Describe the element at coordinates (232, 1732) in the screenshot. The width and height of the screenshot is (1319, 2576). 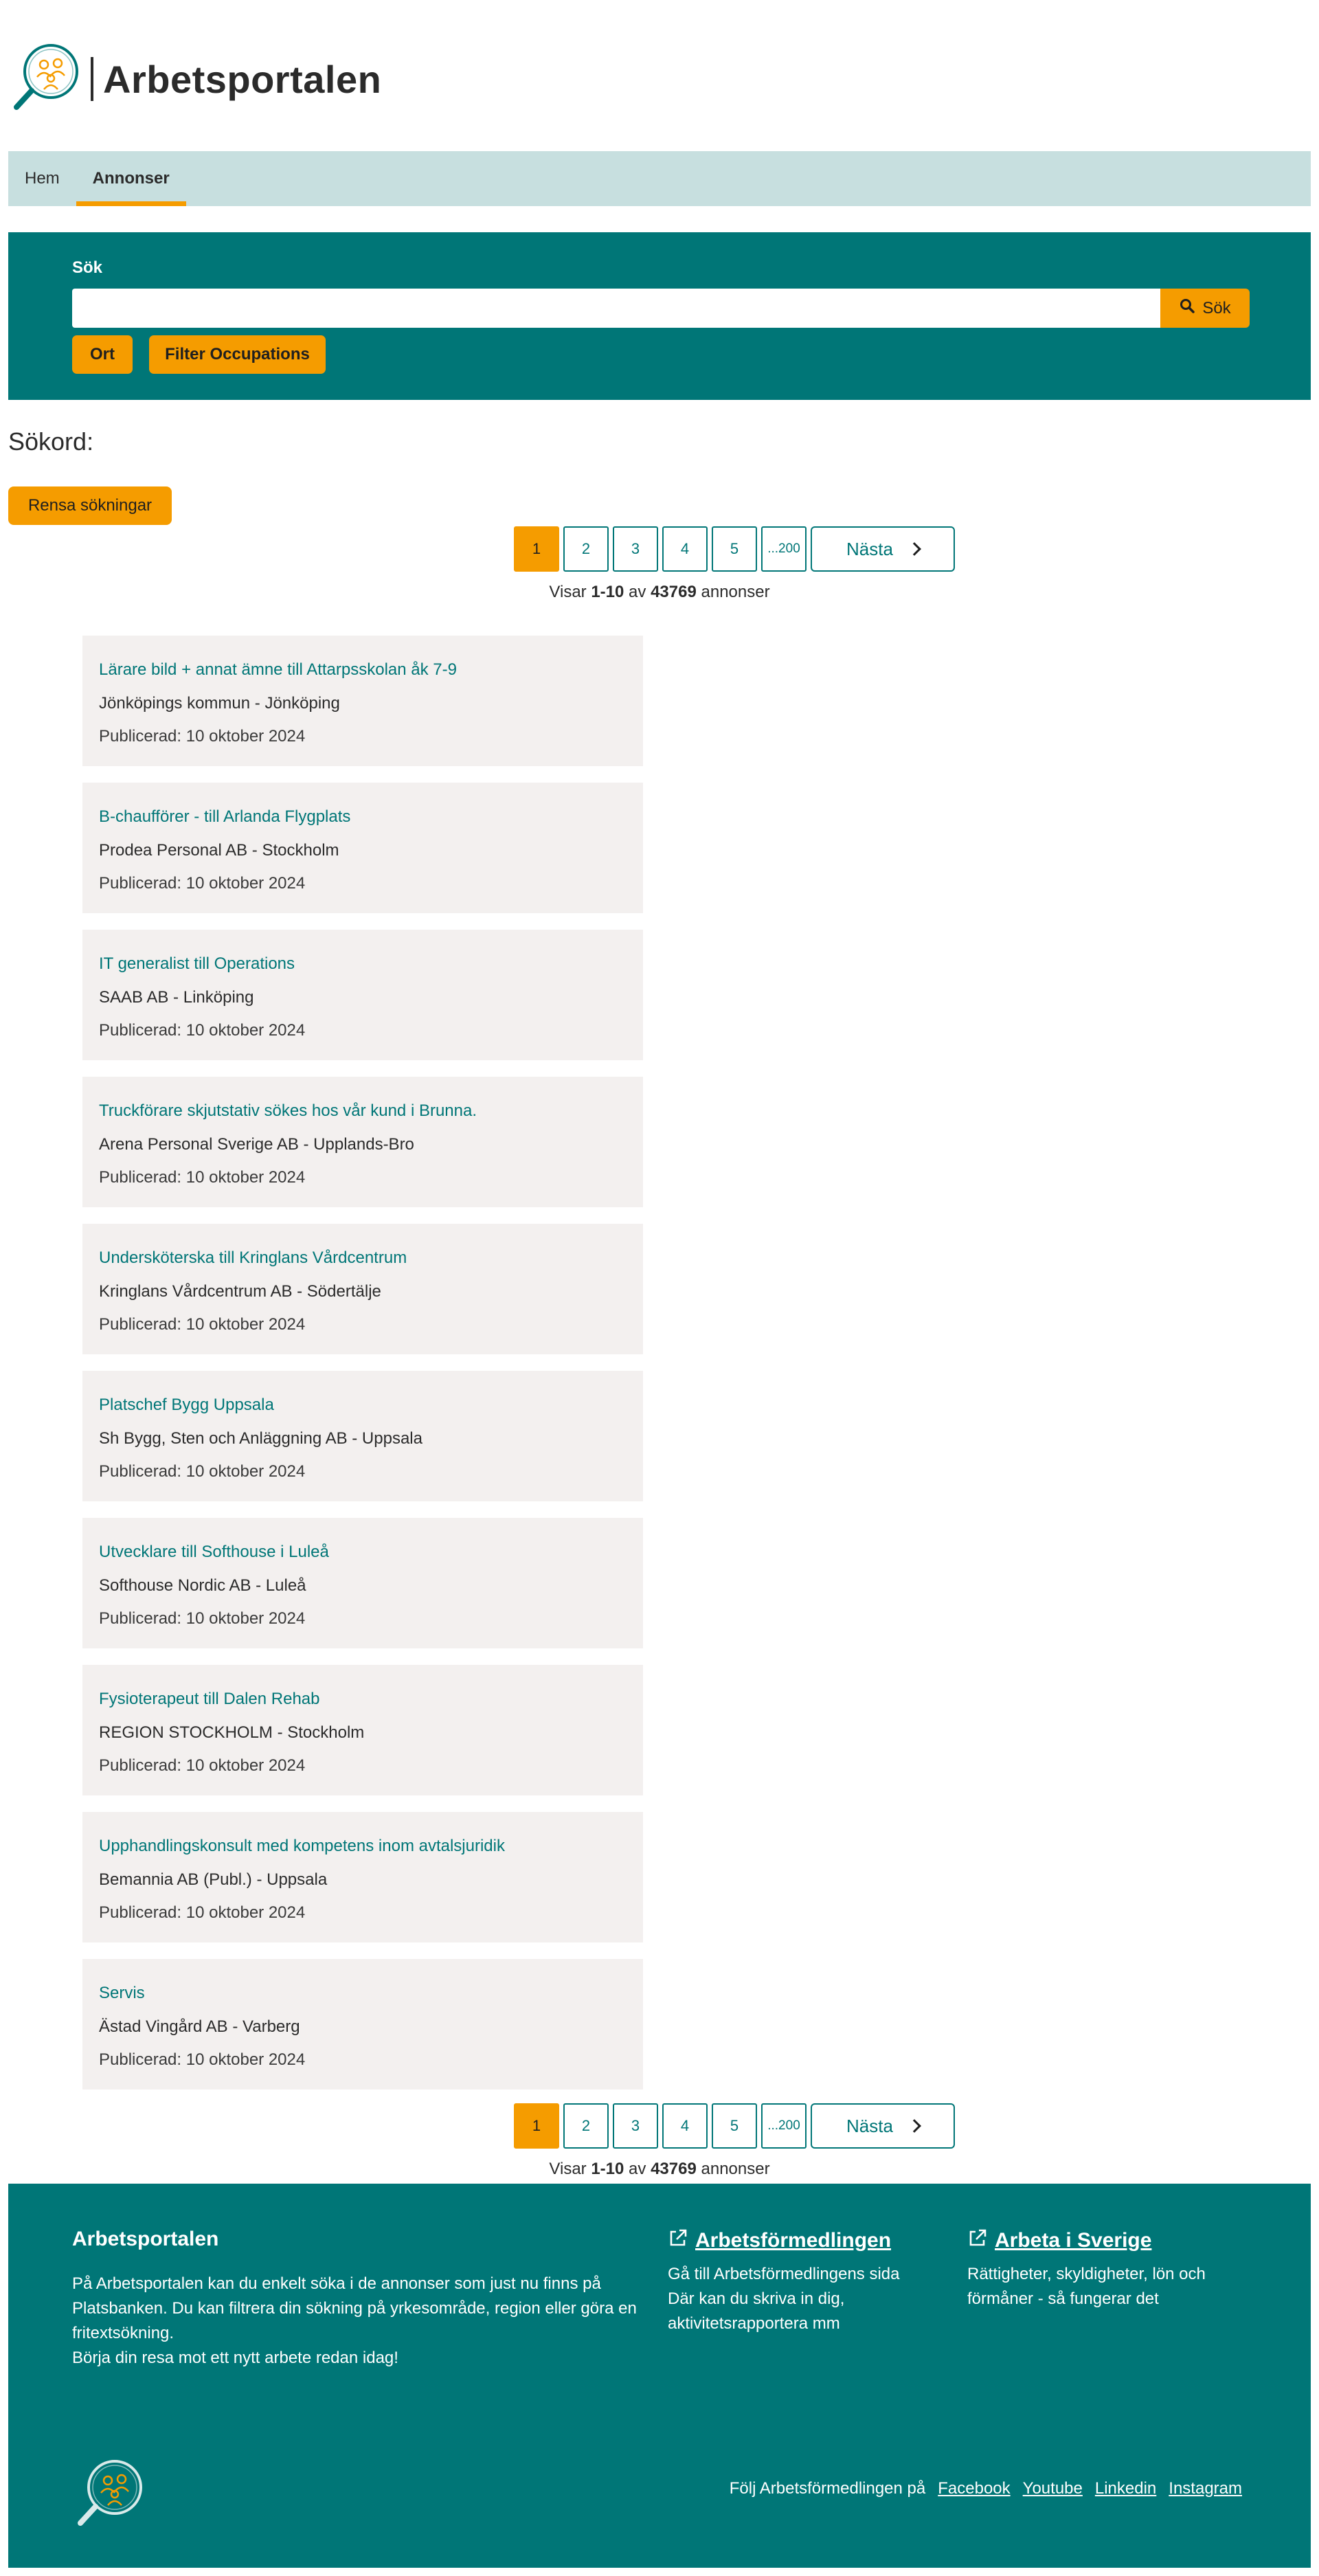
I see `job-employer: REGION STOCKHOLM - Stockholm` at that location.